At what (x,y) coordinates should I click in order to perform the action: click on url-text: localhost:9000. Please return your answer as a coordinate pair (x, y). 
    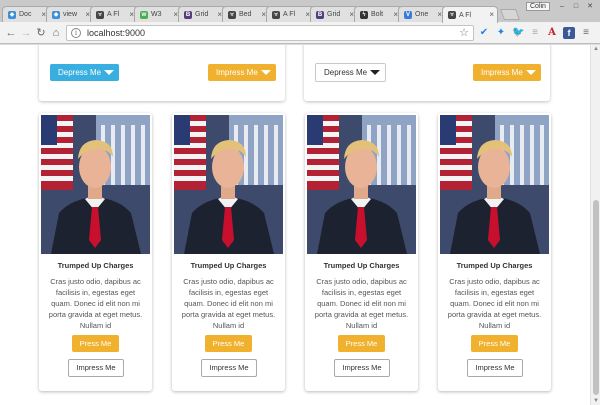
    Looking at the image, I should click on (116, 33).